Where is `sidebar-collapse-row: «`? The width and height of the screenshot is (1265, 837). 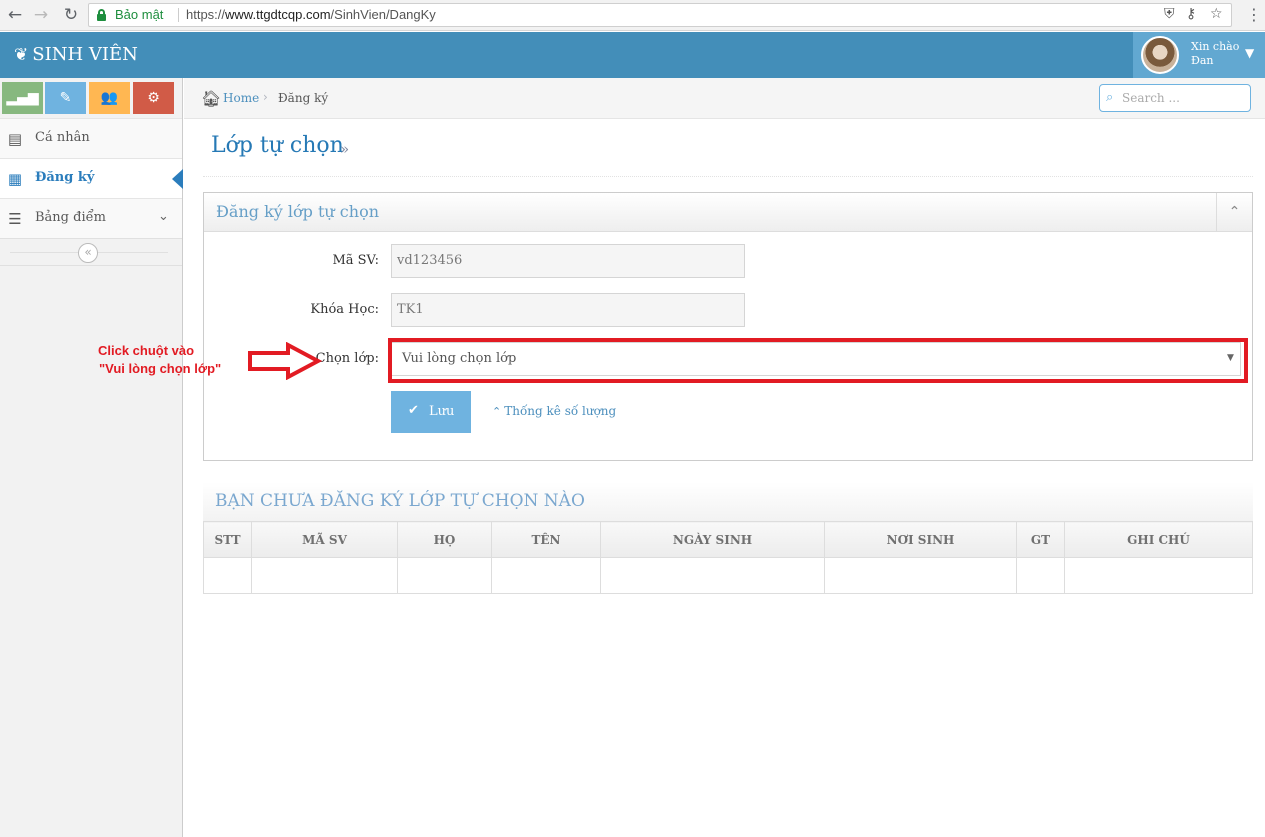 sidebar-collapse-row: « is located at coordinates (91, 252).